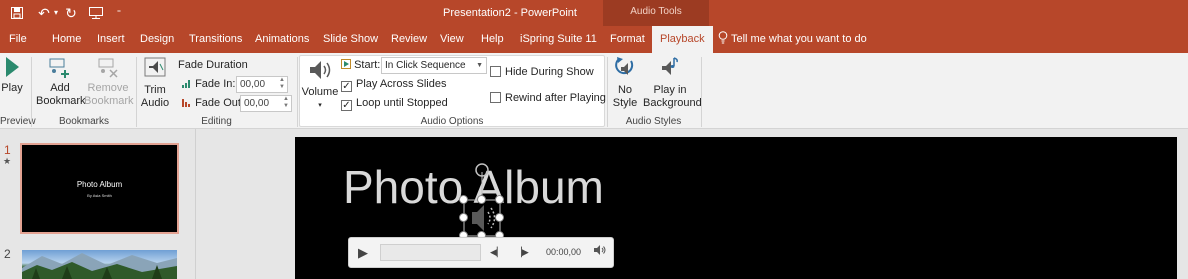  I want to click on tab-help: Help, so click(492, 39).